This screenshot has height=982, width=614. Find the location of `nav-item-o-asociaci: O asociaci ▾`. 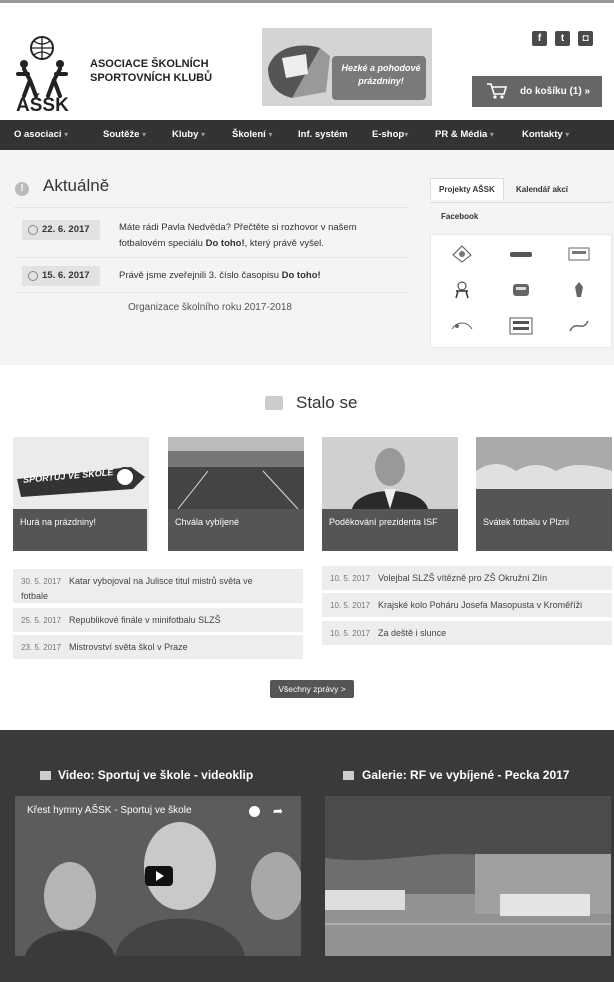

nav-item-o-asociaci: O asociaci ▾ is located at coordinates (41, 134).